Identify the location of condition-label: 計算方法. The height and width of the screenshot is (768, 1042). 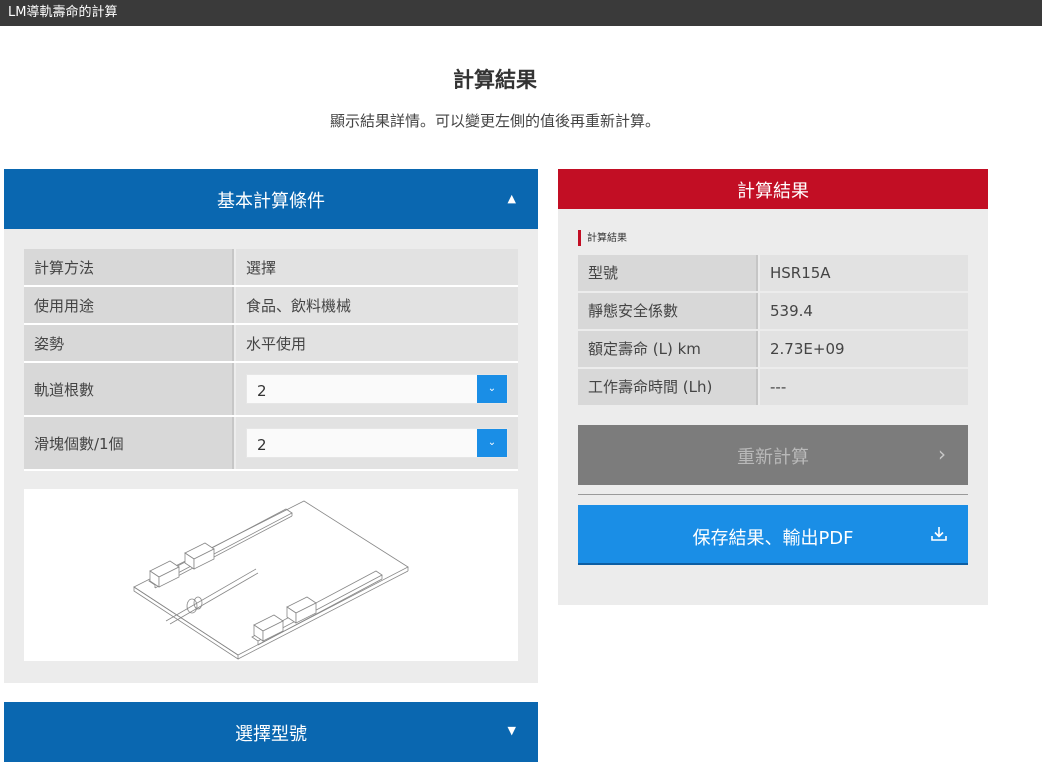
(129, 267).